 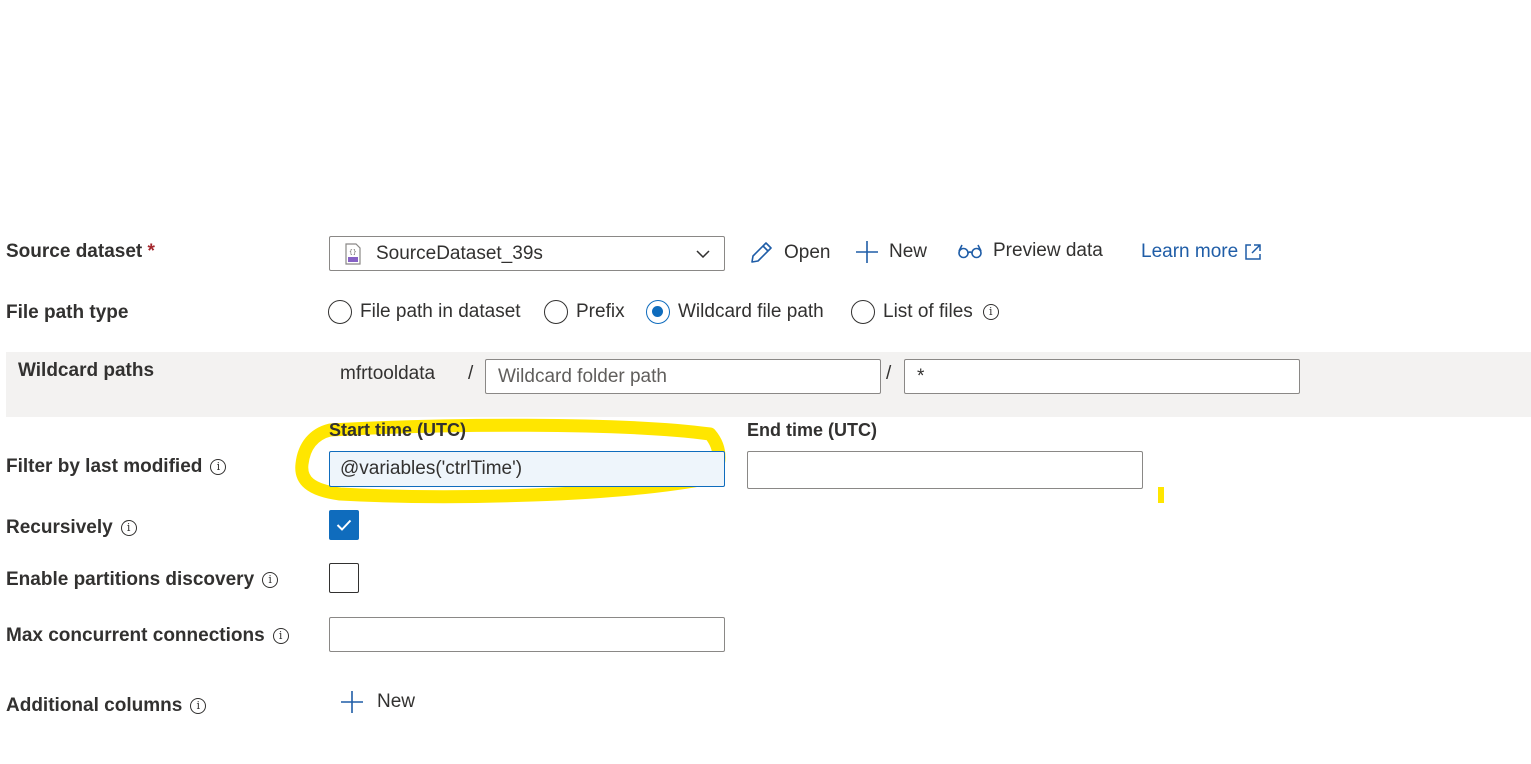 I want to click on wildcard-file-value: *, so click(x=921, y=376).